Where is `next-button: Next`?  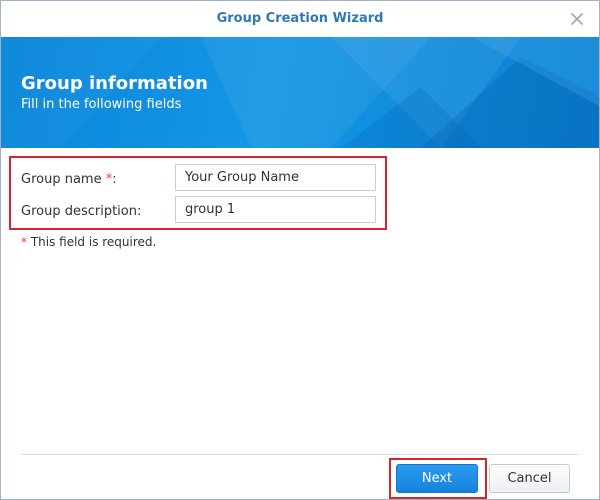
next-button: Next is located at coordinates (437, 478).